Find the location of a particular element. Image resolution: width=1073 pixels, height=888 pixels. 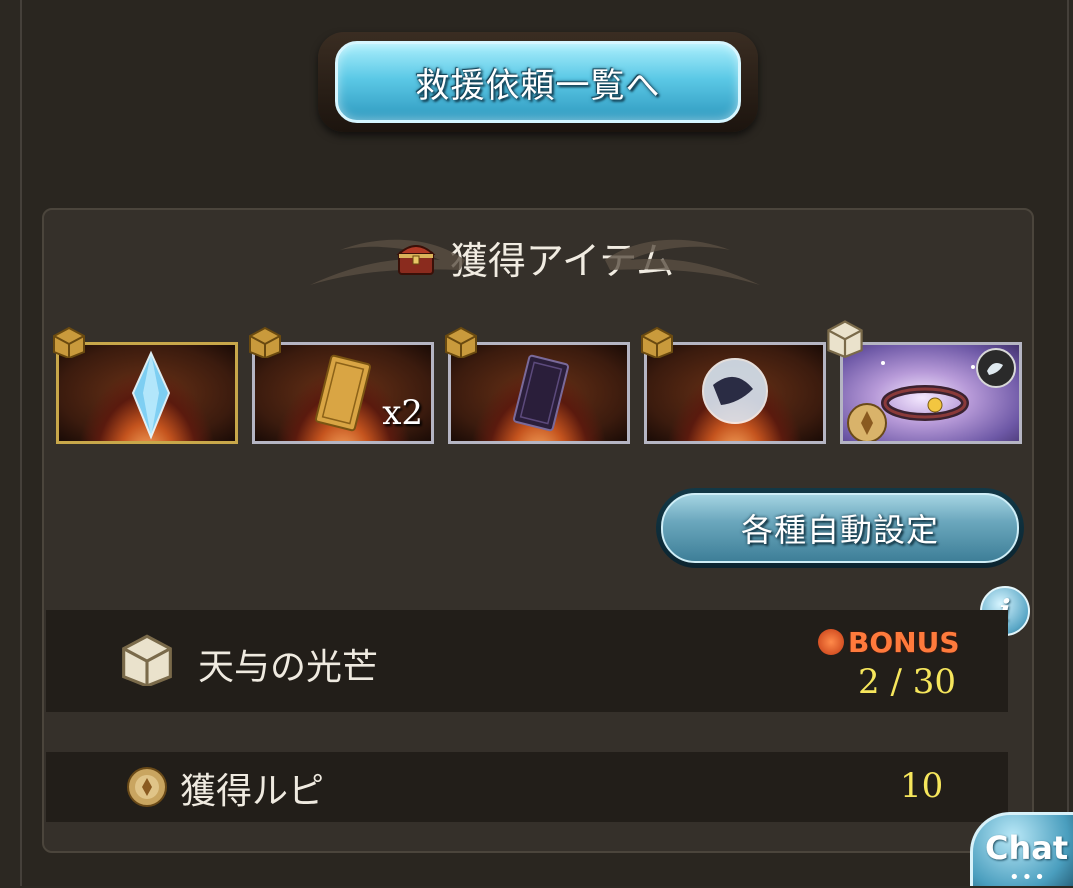

rescue-list-button-label: 救援依頼一覧へ is located at coordinates (538, 85).